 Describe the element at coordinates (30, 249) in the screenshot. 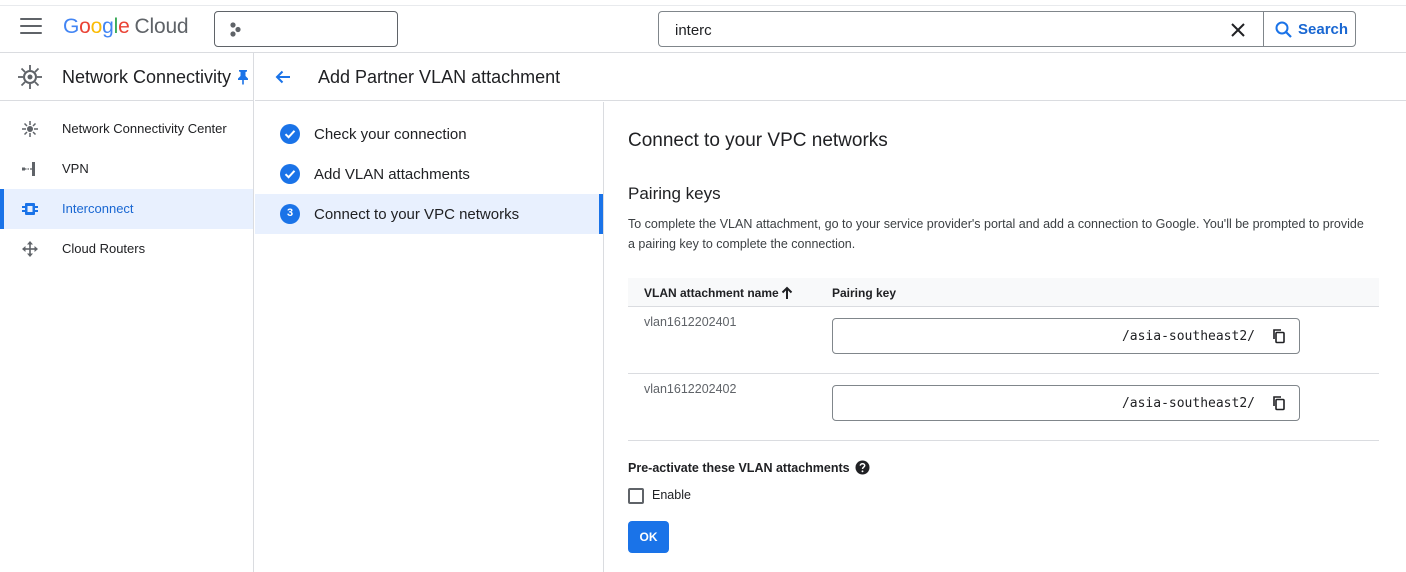

I see `router-icon` at that location.